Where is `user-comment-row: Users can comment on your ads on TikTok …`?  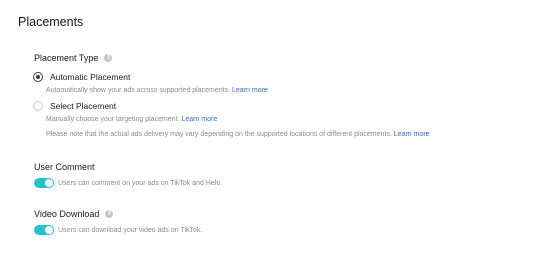 user-comment-row: Users can comment on your ads on TikTok … is located at coordinates (128, 183).